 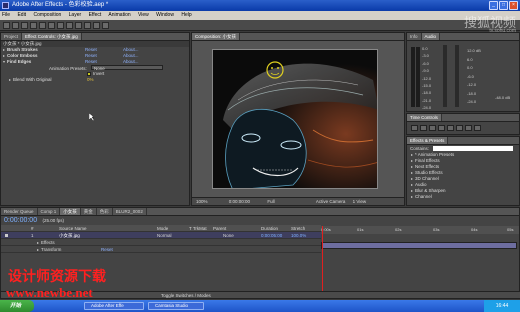 I want to click on menu-edit: Edit, so click(x=21, y=15).